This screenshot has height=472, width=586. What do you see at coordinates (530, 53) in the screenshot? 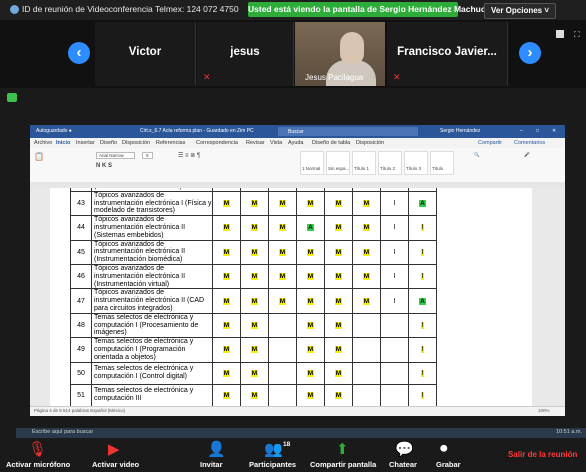
I see `next-page-icon: ›` at bounding box center [530, 53].